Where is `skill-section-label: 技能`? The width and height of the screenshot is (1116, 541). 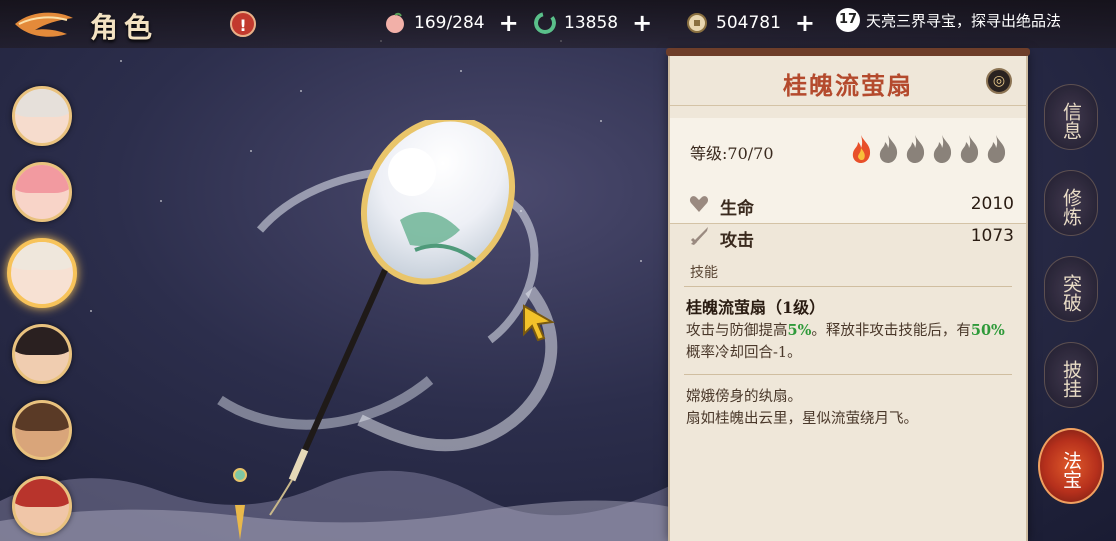
skill-section-label: 技能 is located at coordinates (704, 273).